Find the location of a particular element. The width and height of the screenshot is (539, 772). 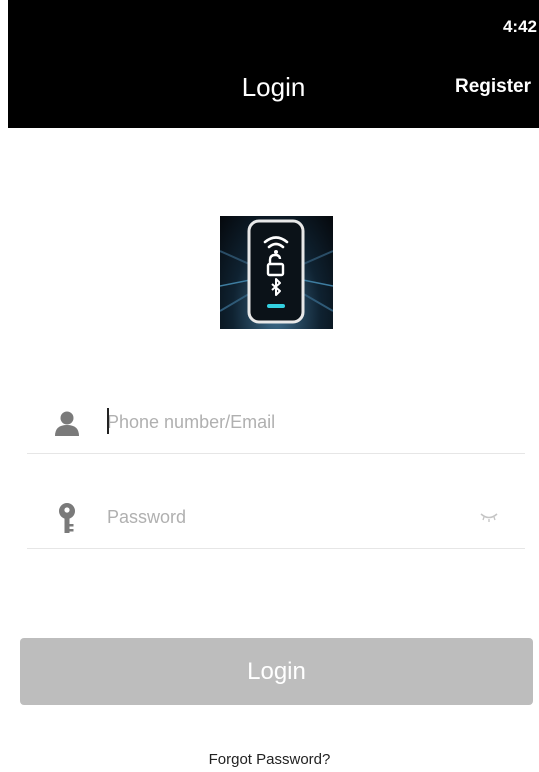

text-cursor is located at coordinates (108, 421).